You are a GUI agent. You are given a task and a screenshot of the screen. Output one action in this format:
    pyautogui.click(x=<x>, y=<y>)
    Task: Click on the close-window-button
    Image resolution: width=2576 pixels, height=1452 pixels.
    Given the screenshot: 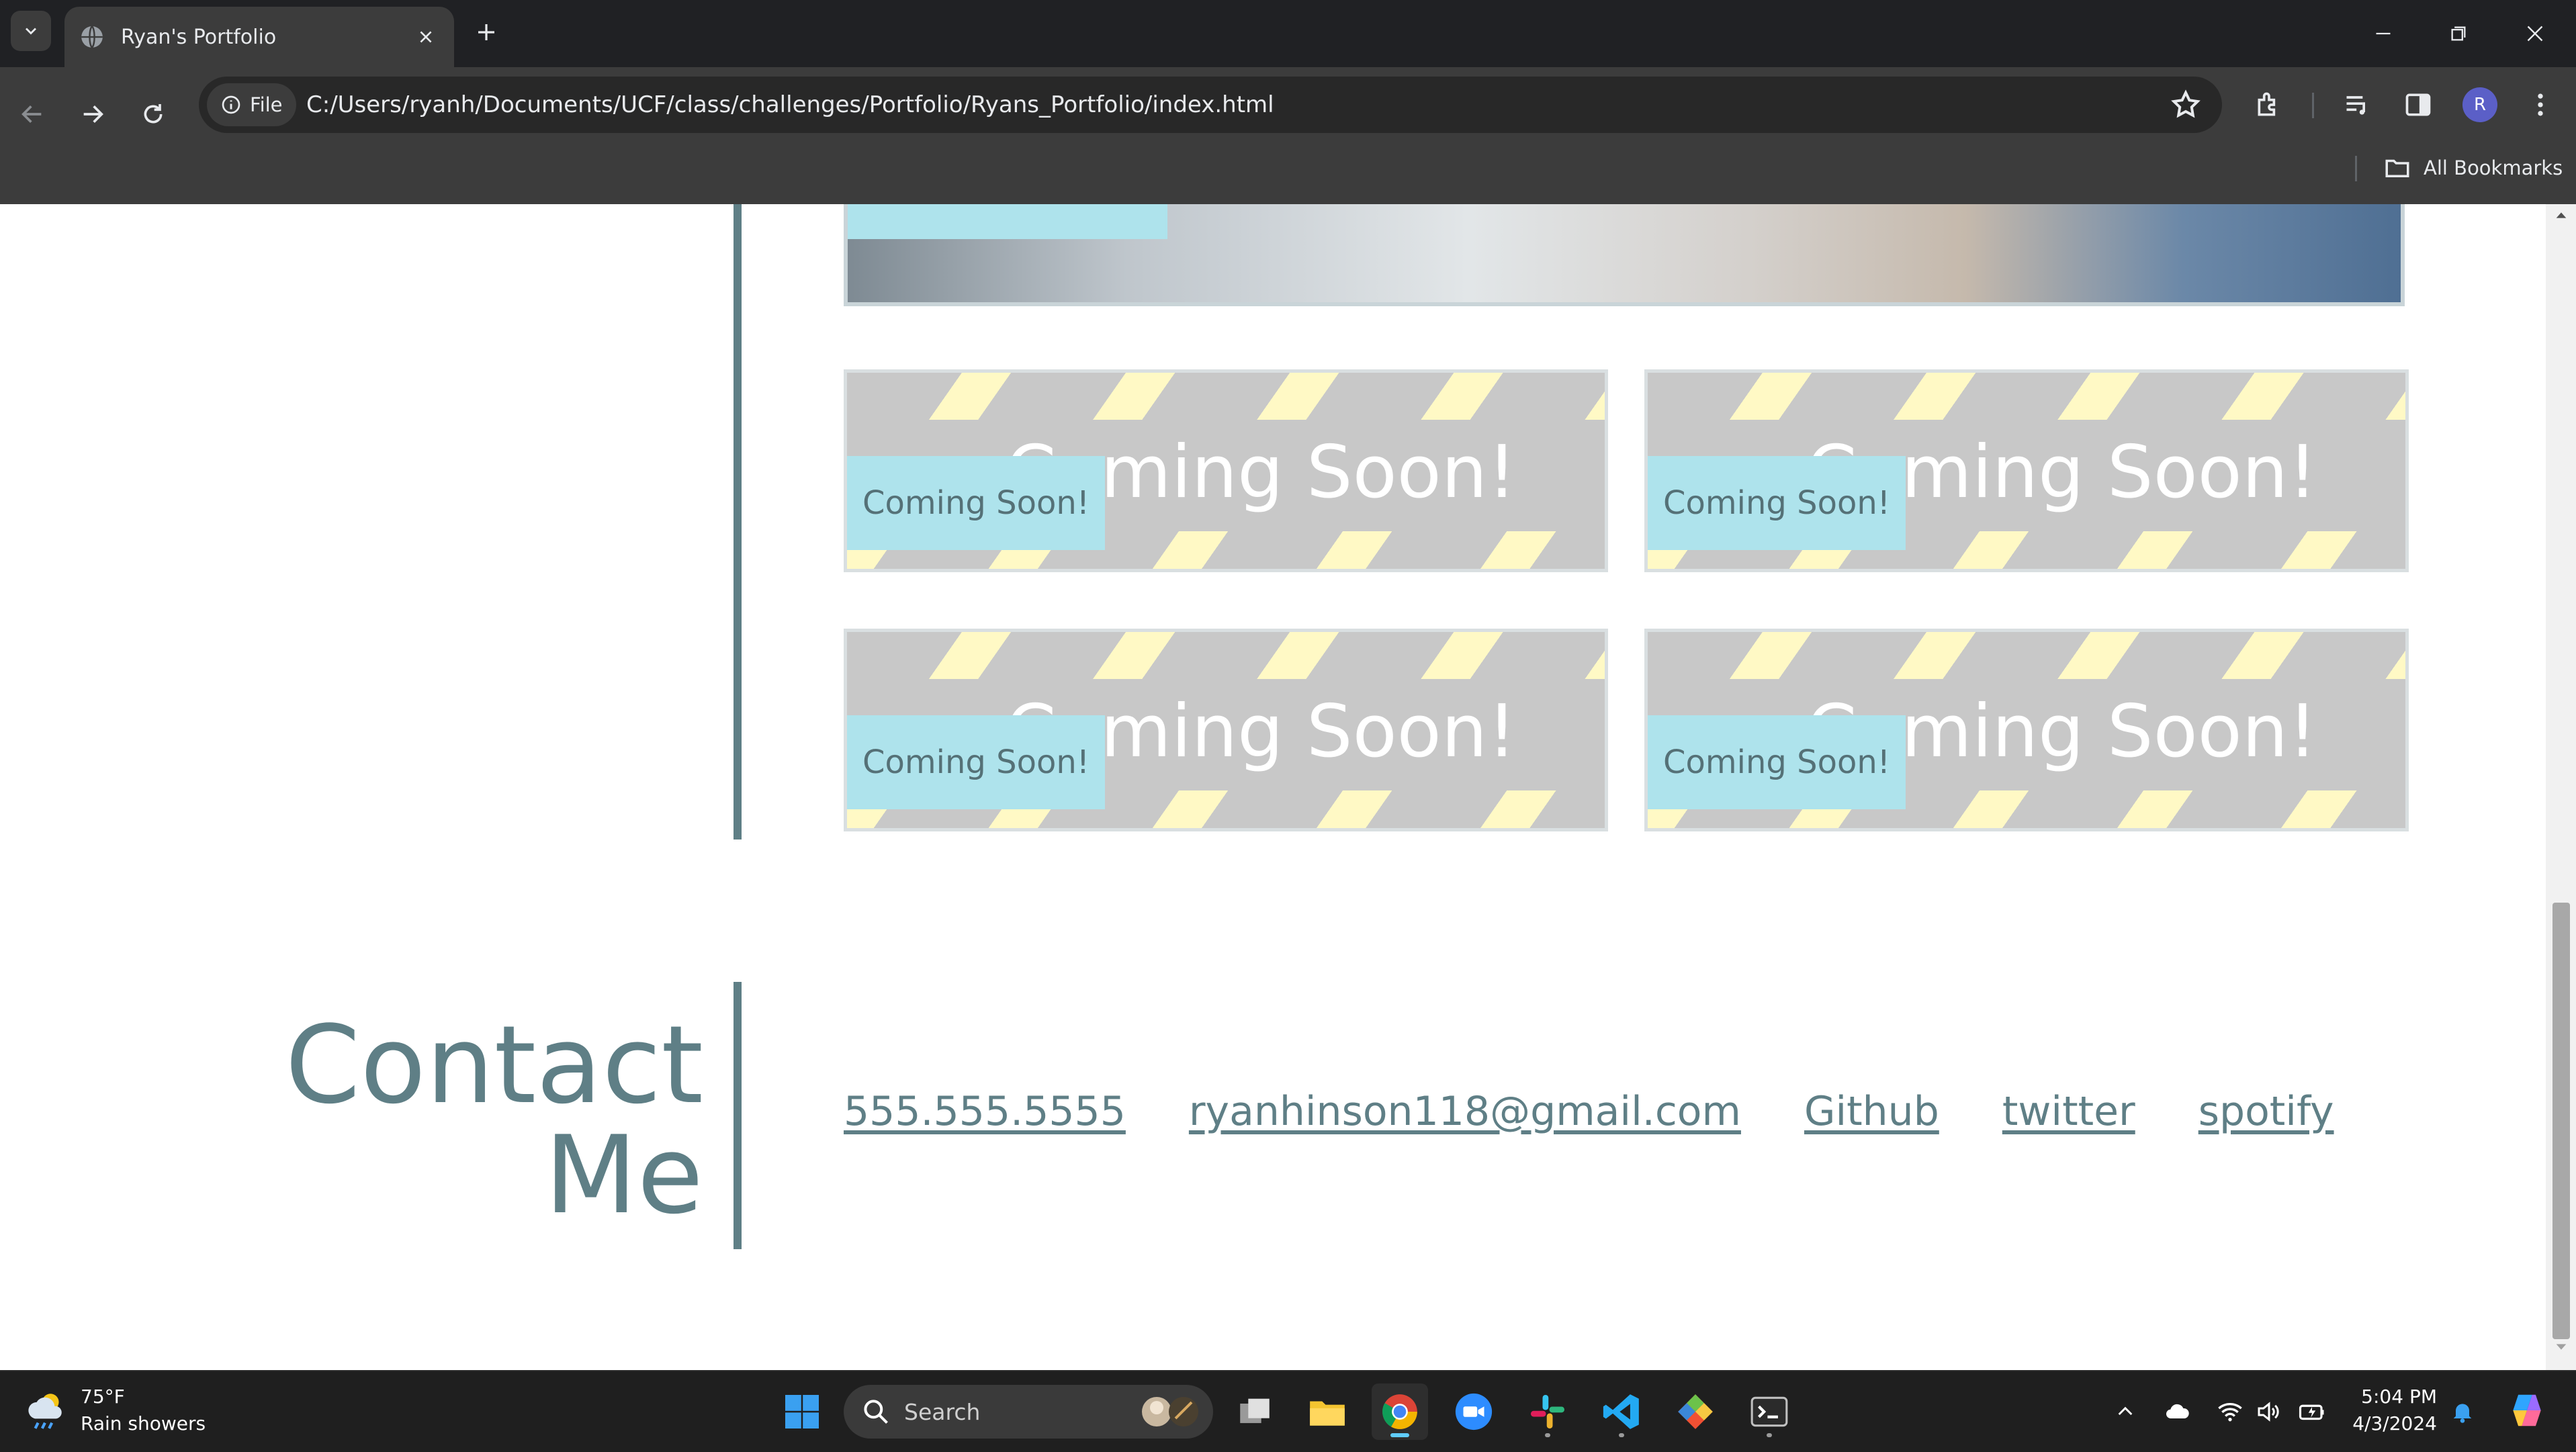 What is the action you would take?
    pyautogui.click(x=2535, y=33)
    